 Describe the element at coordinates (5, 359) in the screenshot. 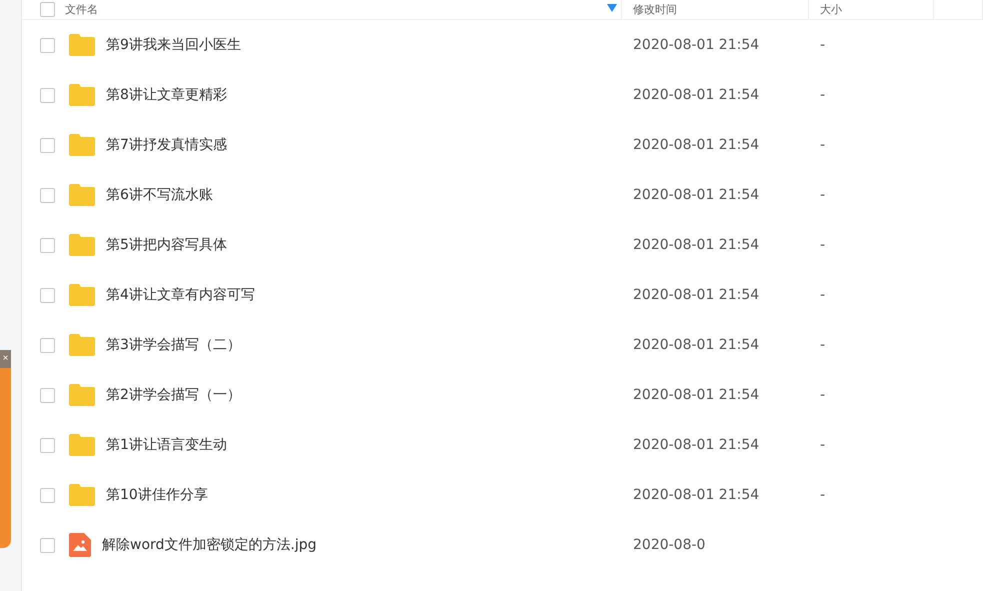

I see `close-button: ×` at that location.